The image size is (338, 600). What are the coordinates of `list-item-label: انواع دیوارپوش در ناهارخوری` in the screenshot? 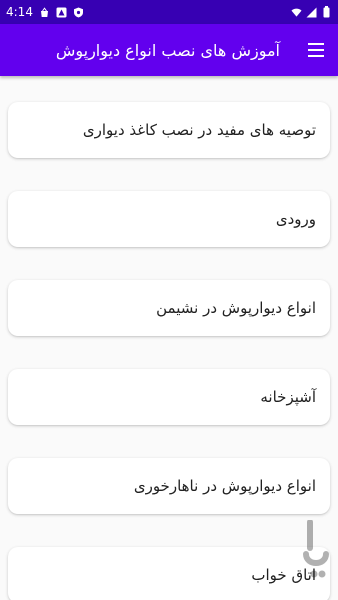 It's located at (224, 486).